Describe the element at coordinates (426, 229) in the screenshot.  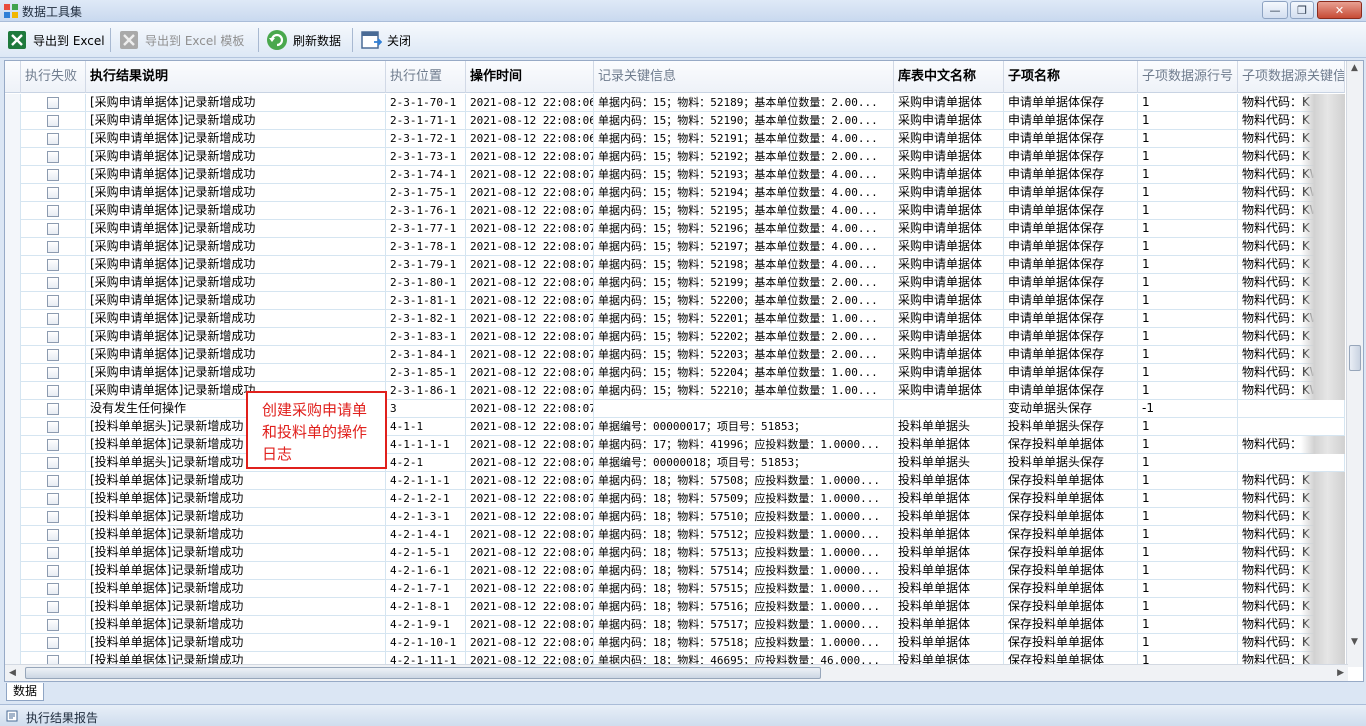
I see `position-cell: 2-3-1-77-1` at that location.